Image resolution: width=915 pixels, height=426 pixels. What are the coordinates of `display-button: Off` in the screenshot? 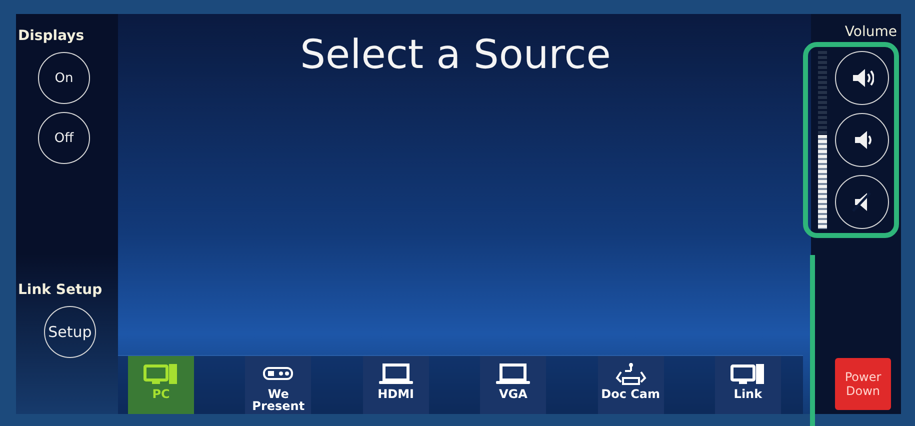 It's located at (64, 138).